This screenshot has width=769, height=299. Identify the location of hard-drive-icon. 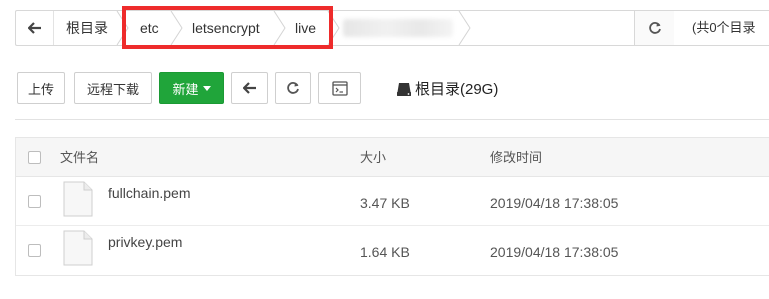
(404, 89).